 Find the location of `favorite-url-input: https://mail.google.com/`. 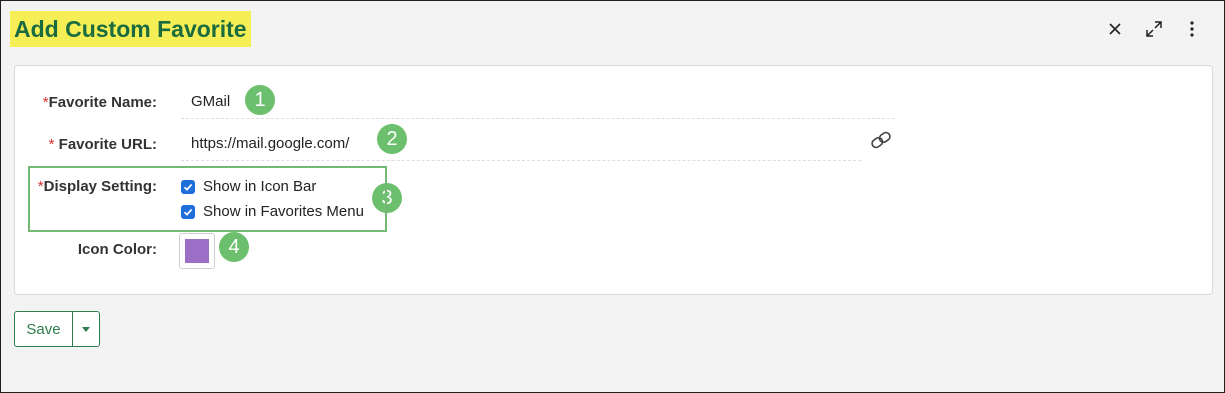

favorite-url-input: https://mail.google.com/ is located at coordinates (270, 143).